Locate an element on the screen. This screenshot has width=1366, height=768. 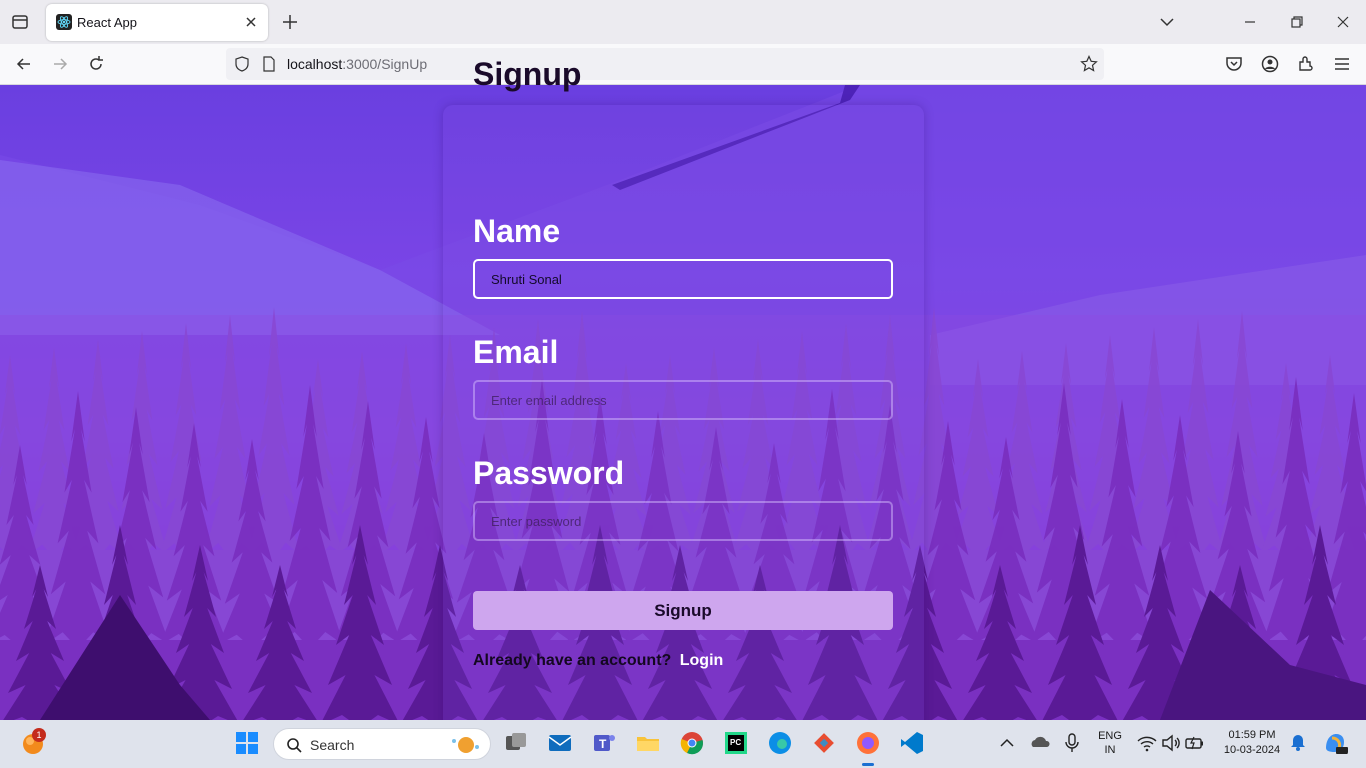
url-text: localhost:3000/SignUp is located at coordinates (357, 64).